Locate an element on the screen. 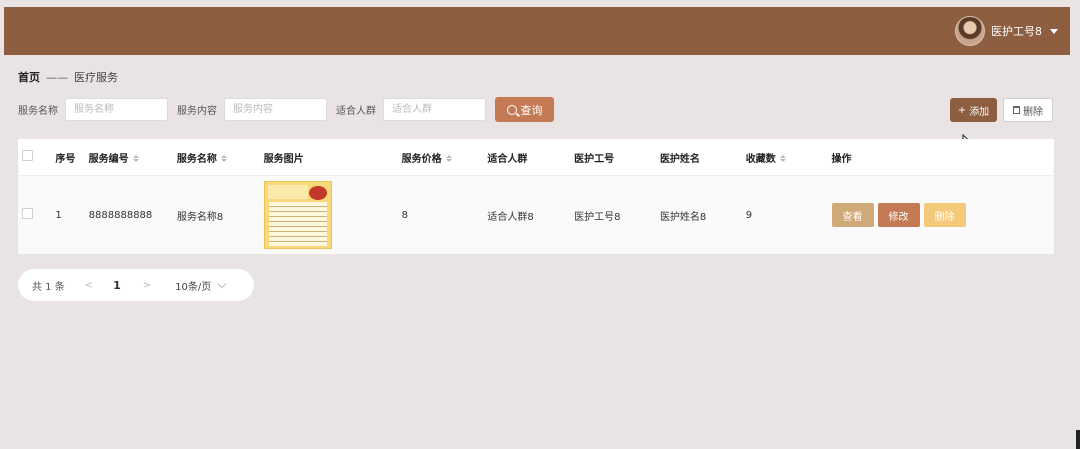 The height and width of the screenshot is (449, 1080). query-button-label: 查询 is located at coordinates (531, 110).